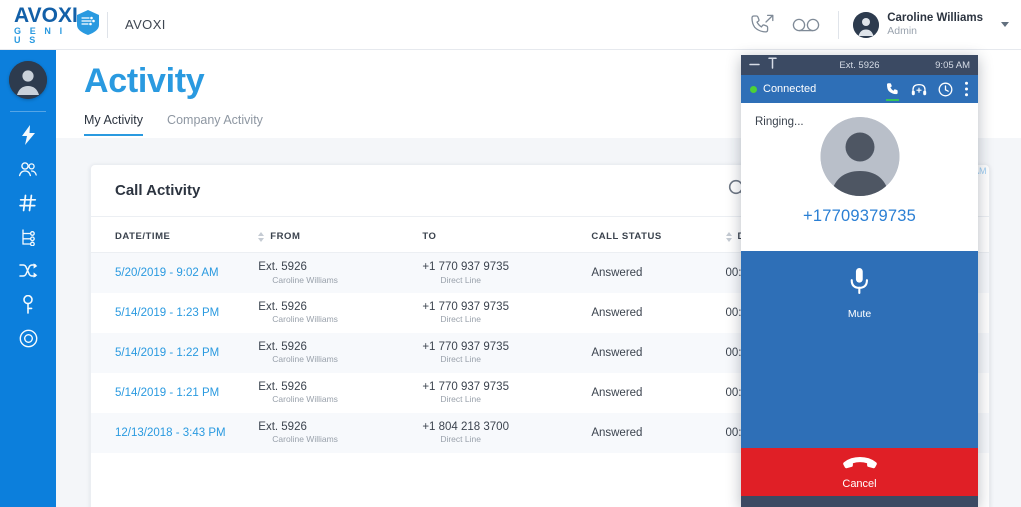  Describe the element at coordinates (806, 25) in the screenshot. I see `voicemail-icon` at that location.